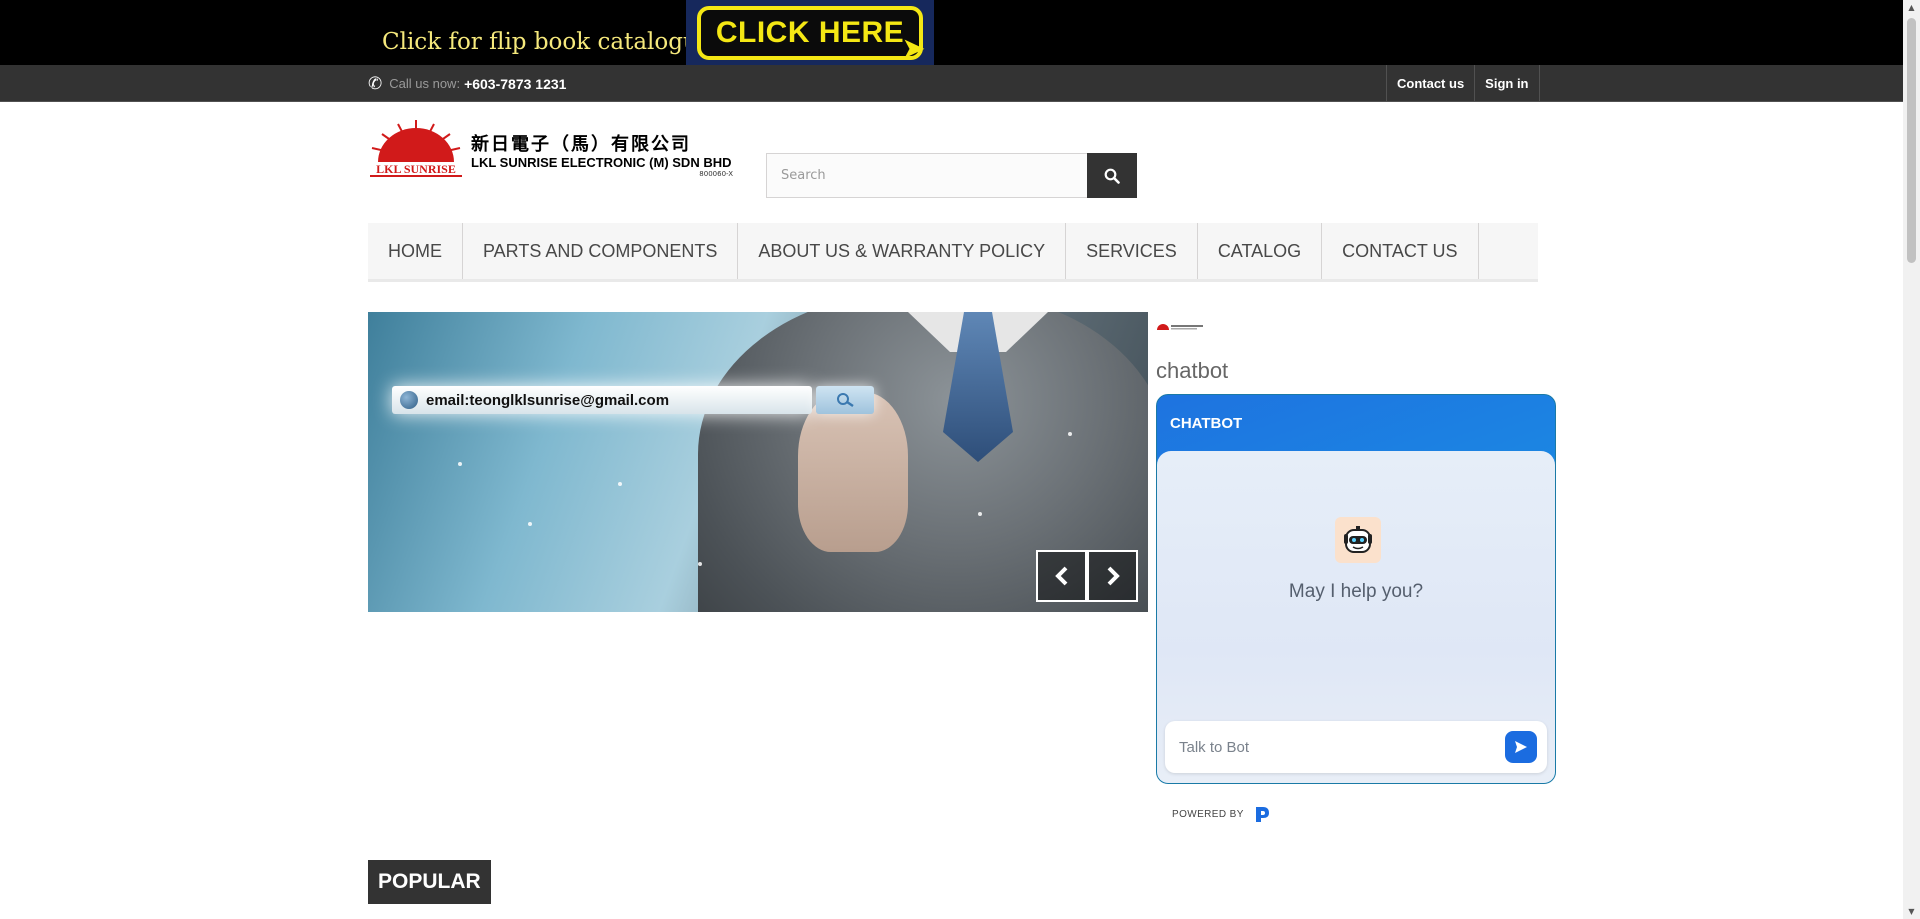 This screenshot has width=1920, height=919. Describe the element at coordinates (547, 41) in the screenshot. I see `banner-text: Click for flip book catalogue` at that location.